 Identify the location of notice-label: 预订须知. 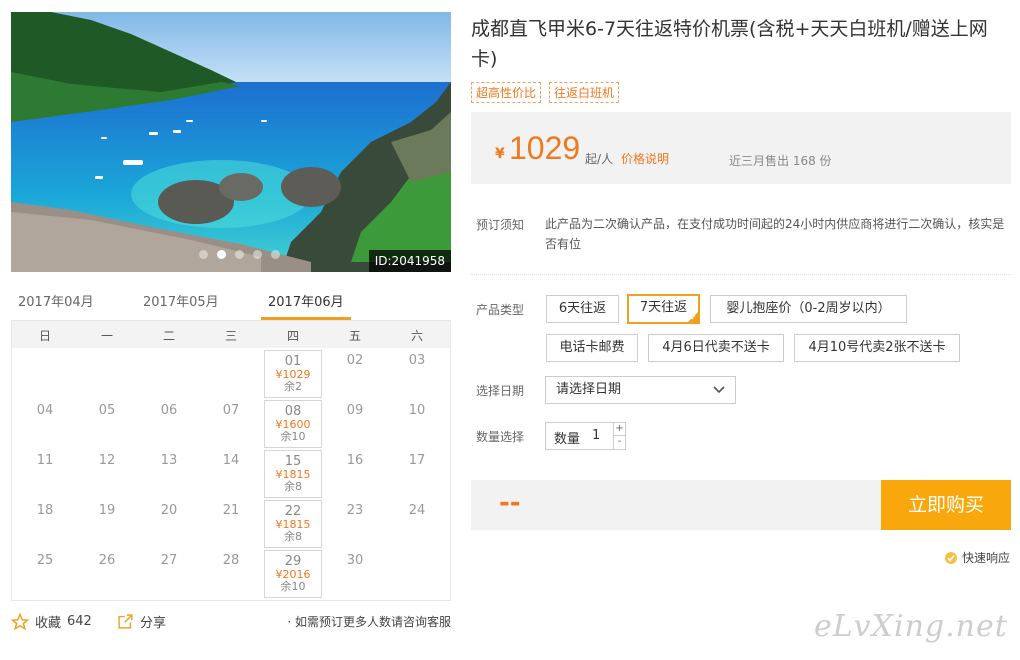
(500, 225).